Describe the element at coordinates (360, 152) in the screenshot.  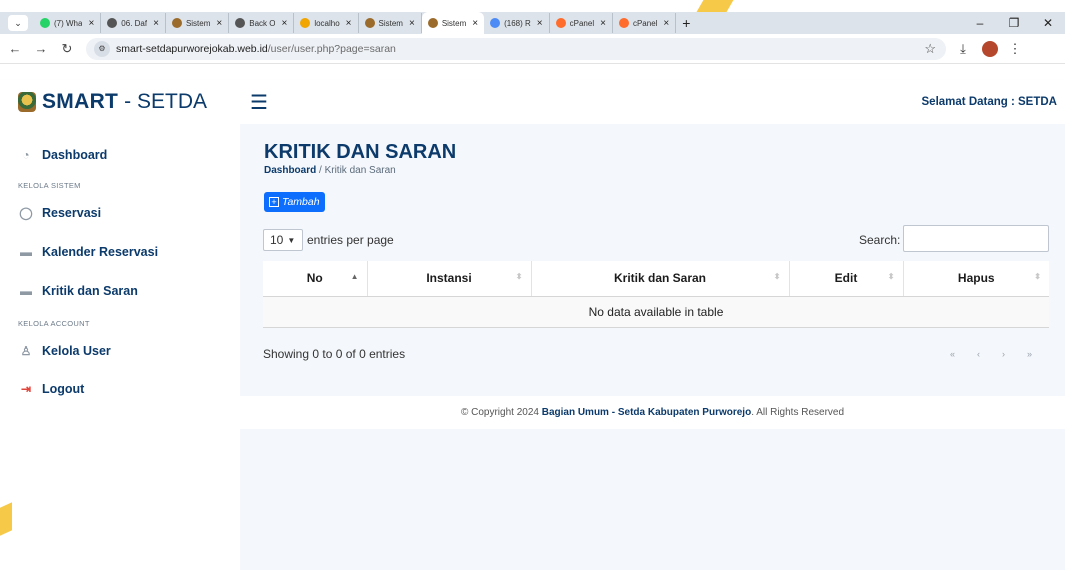
I see `page-title: KRITIK DAN SARAN` at that location.